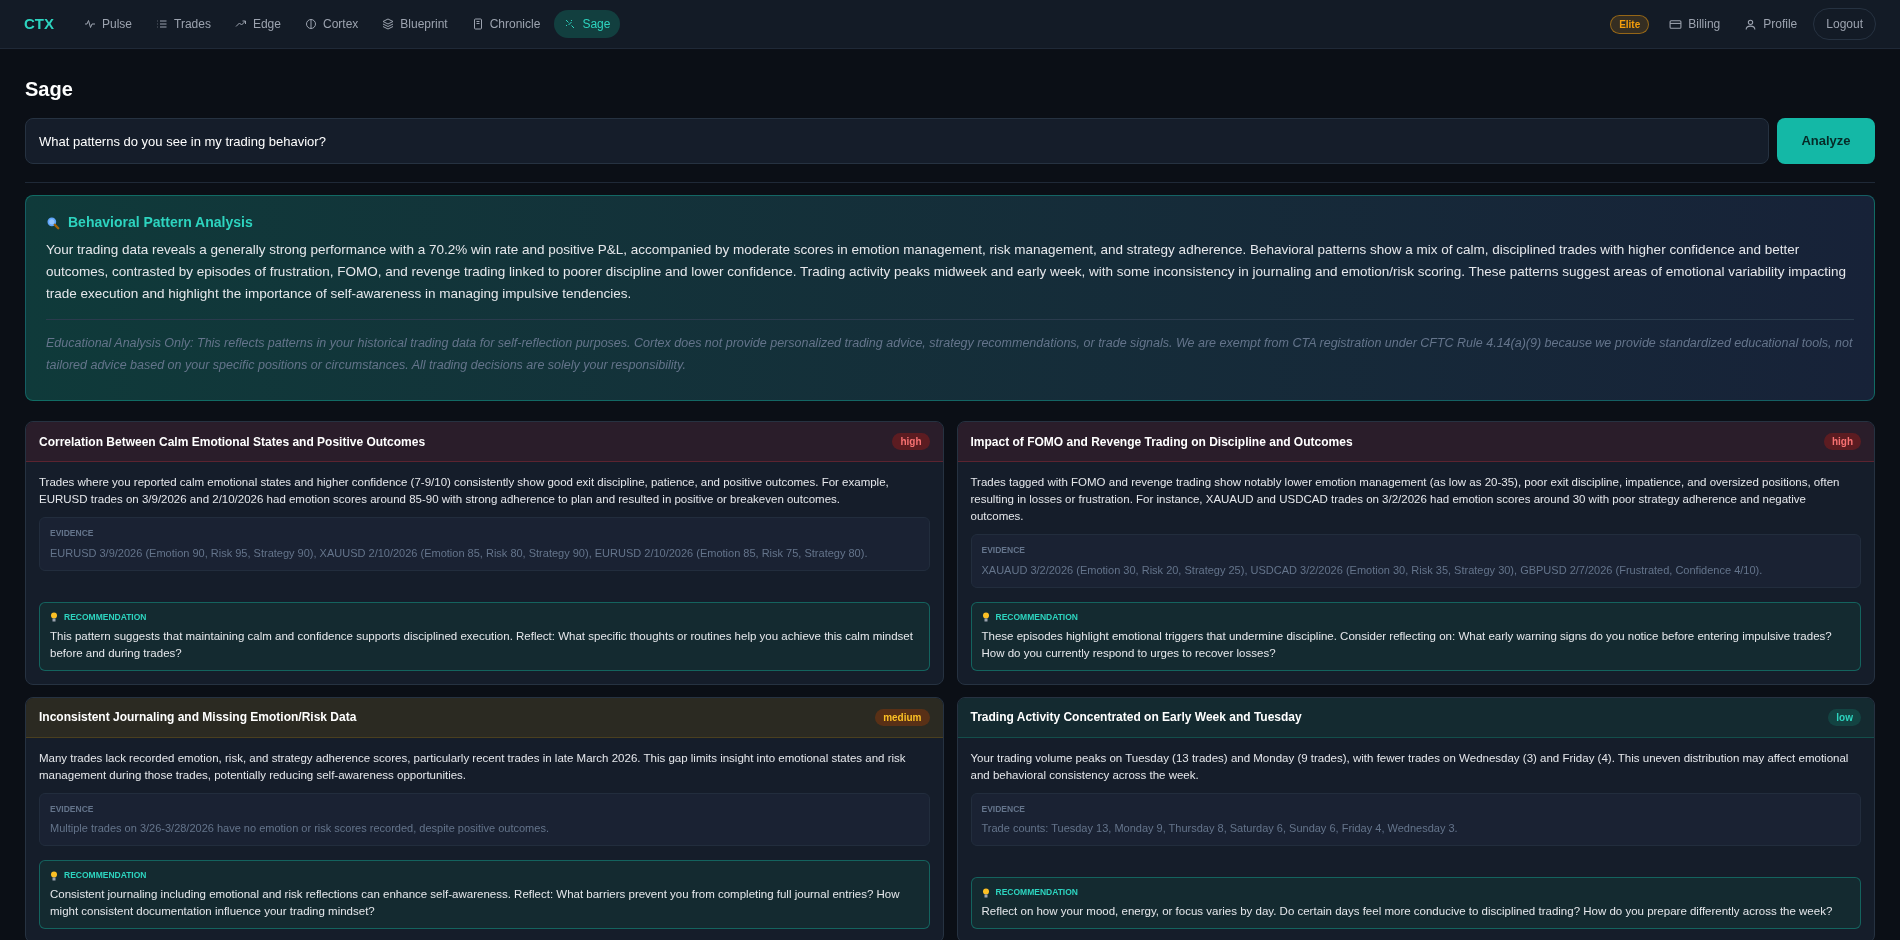 The image size is (1900, 940). Describe the element at coordinates (477, 24) in the screenshot. I see `notebook-icon` at that location.